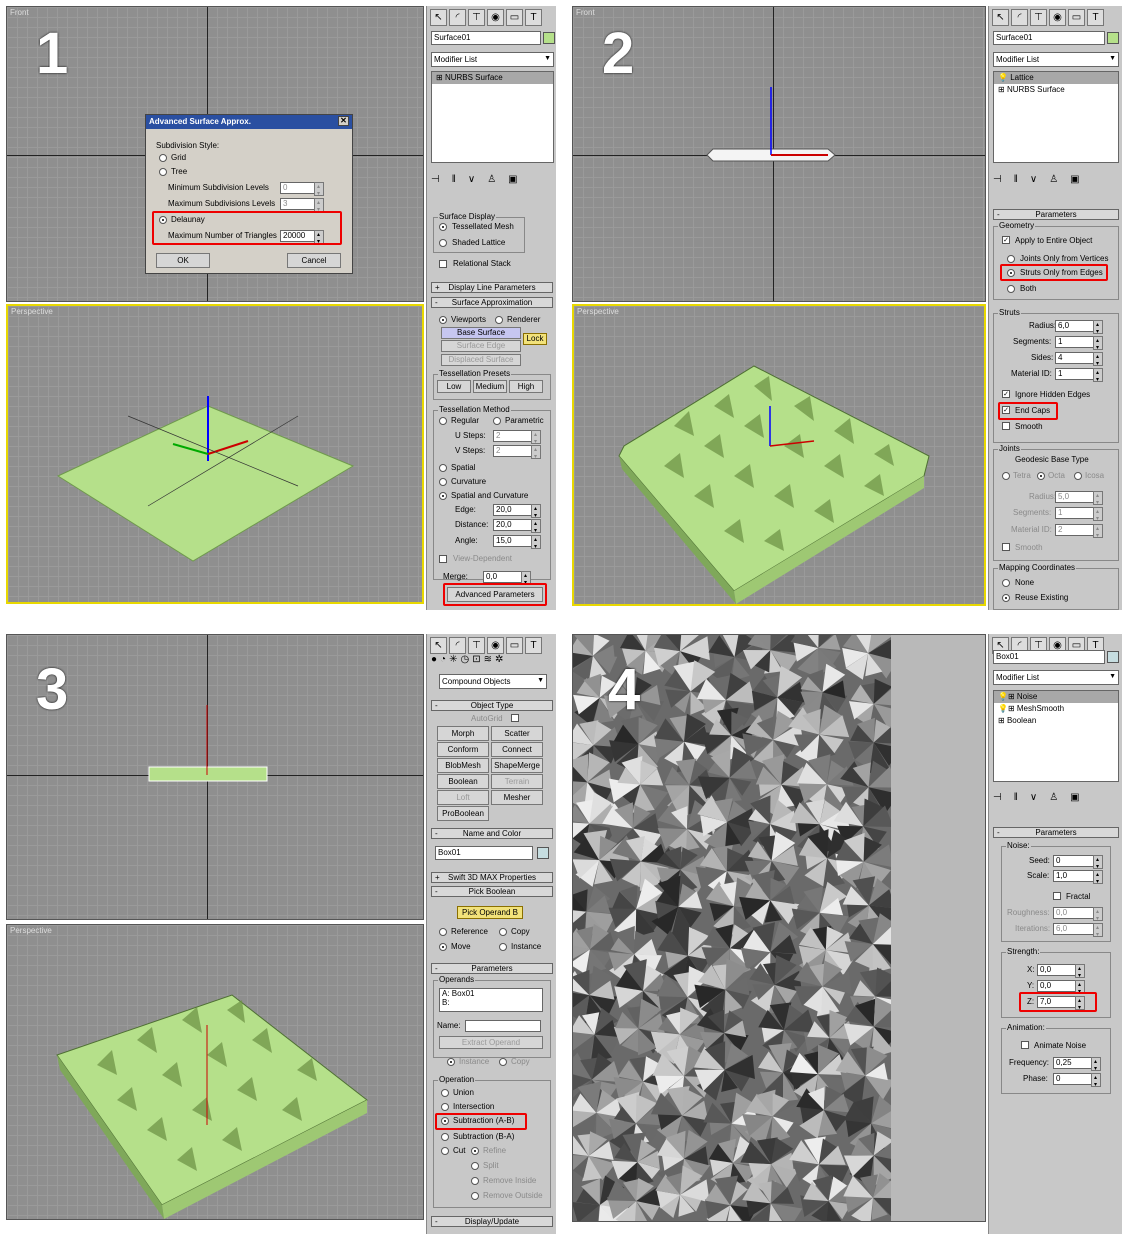  What do you see at coordinates (1079, 514) in the screenshot?
I see `joint-segments-input: 1` at bounding box center [1079, 514].